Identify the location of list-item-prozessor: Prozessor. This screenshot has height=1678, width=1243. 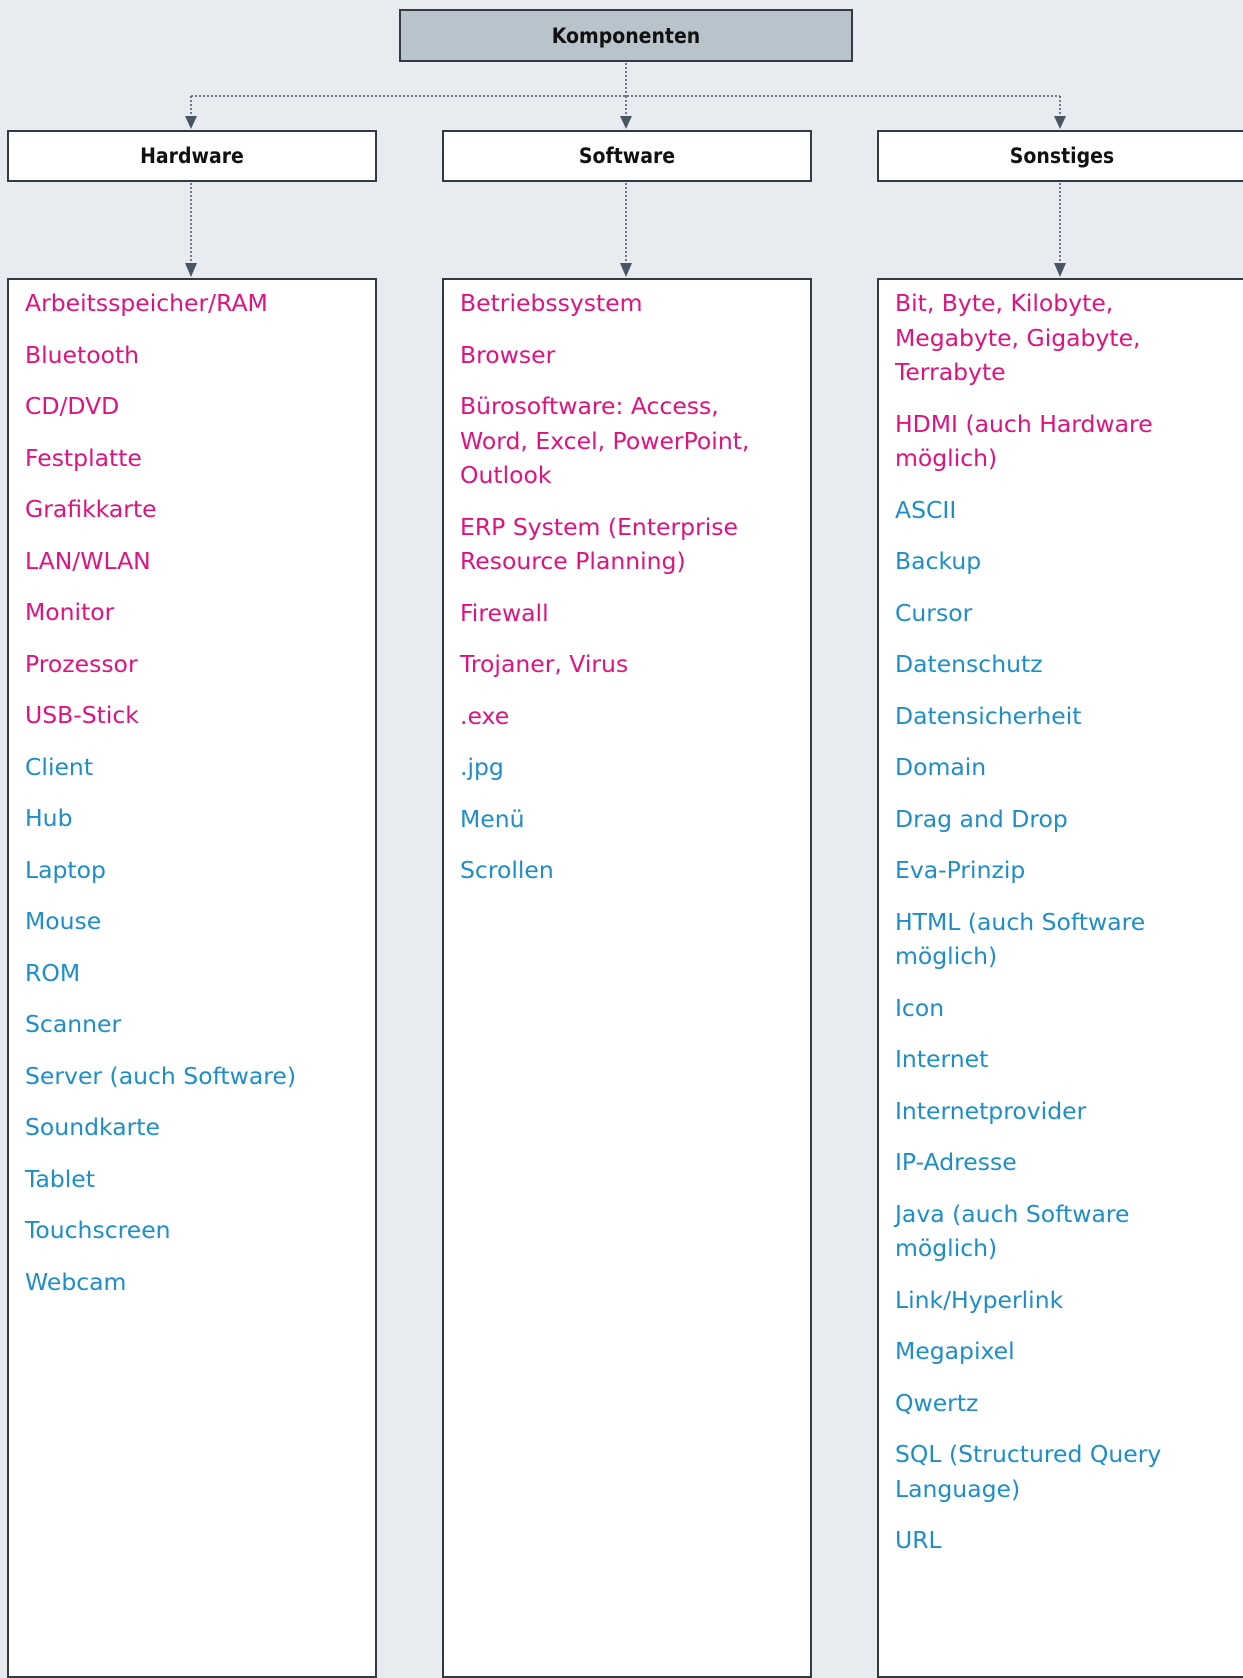
(81, 664).